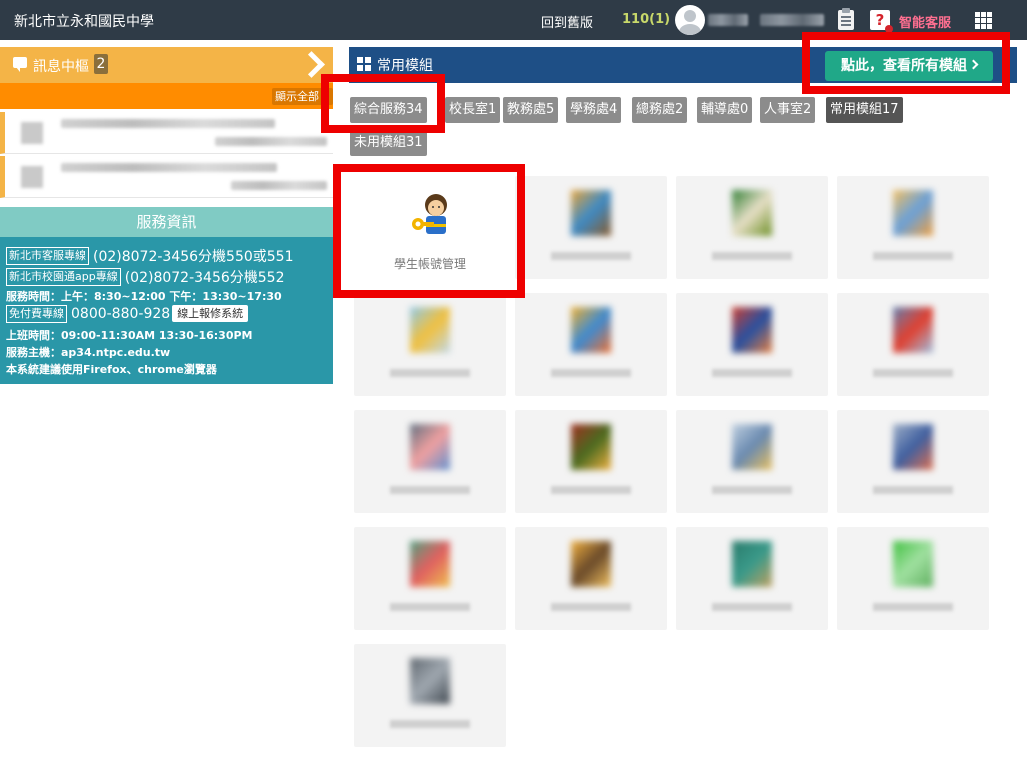 This screenshot has width=1027, height=764. I want to click on user-role-redacted, so click(792, 20).